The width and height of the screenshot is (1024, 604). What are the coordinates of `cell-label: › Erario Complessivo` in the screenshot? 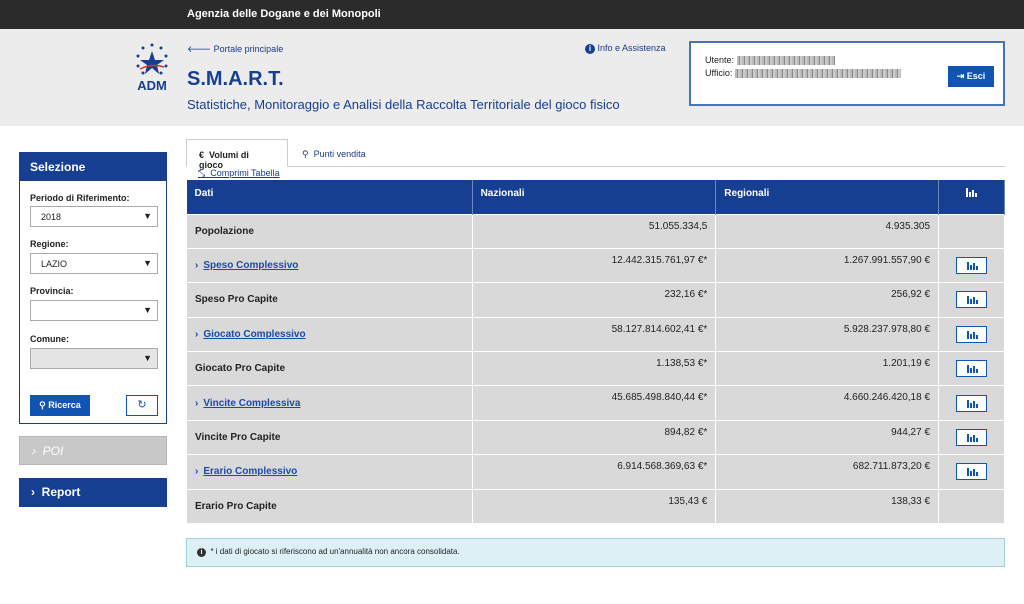 It's located at (329, 472).